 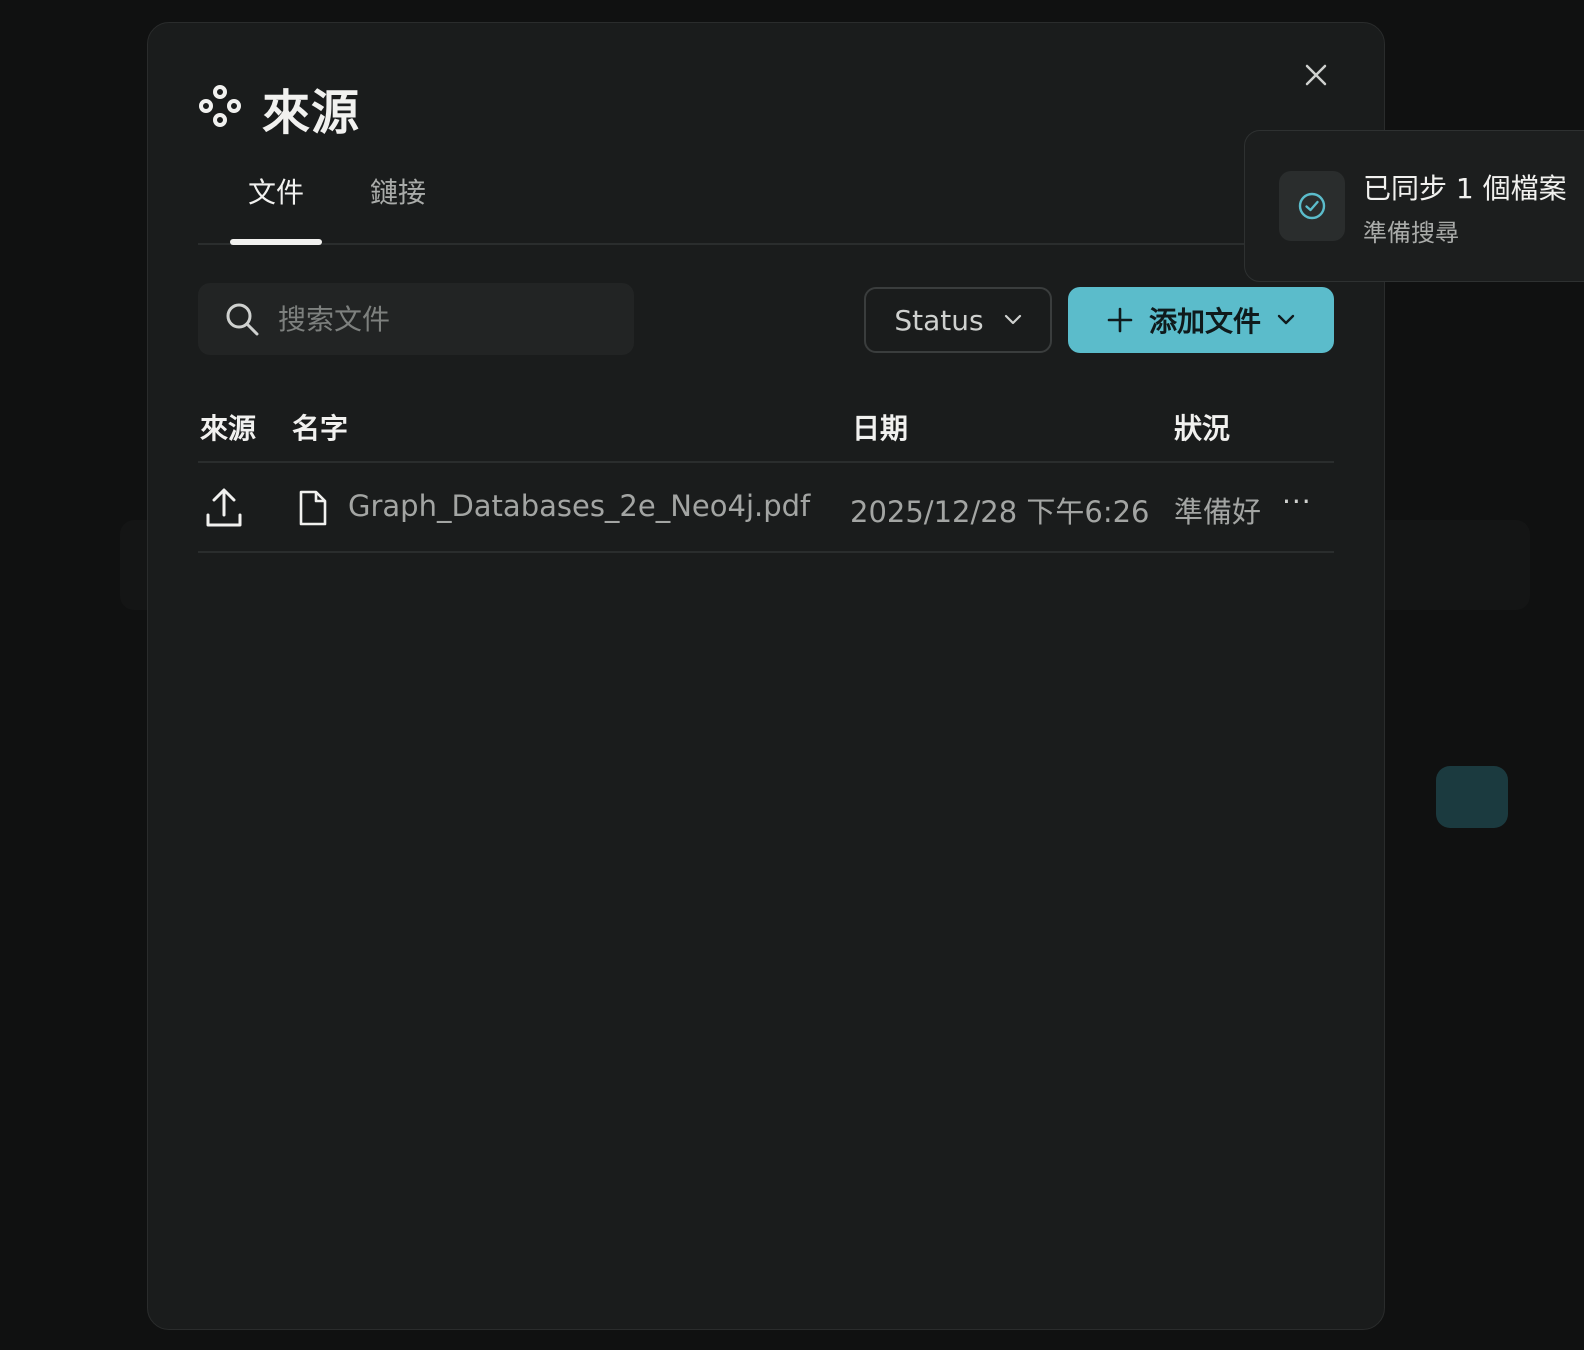 I want to click on close-icon, so click(x=1316, y=75).